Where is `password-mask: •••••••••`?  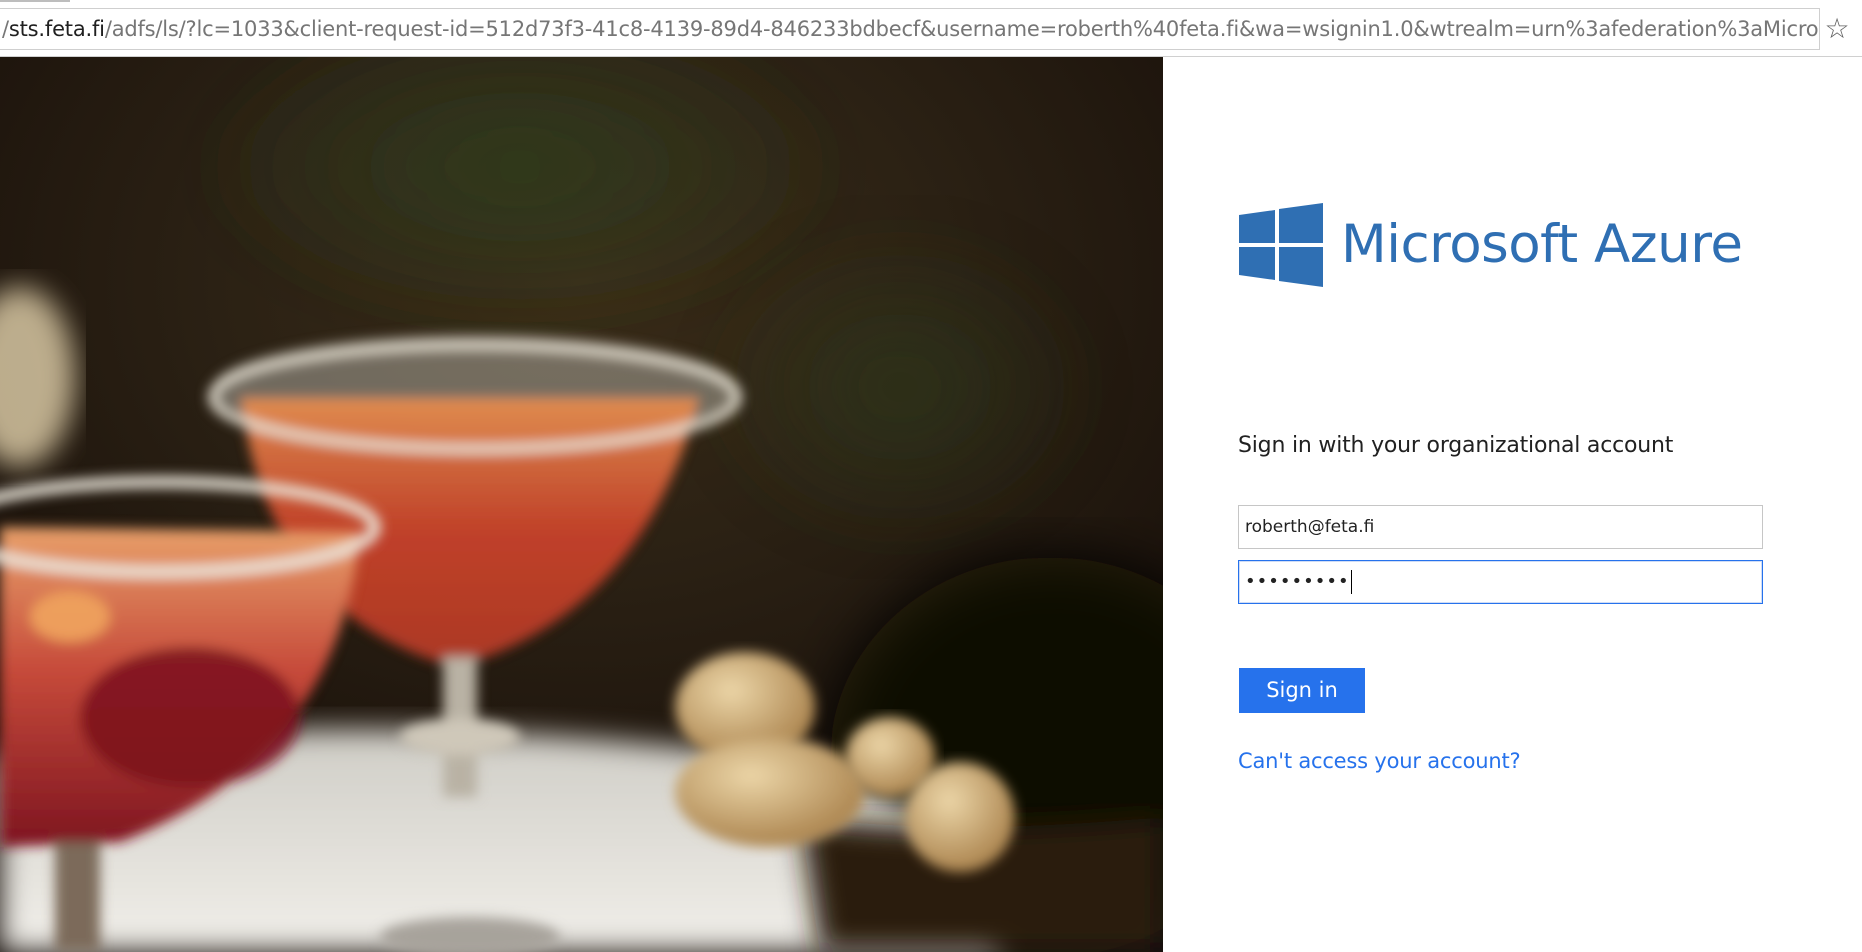 password-mask: ••••••••• is located at coordinates (1297, 581).